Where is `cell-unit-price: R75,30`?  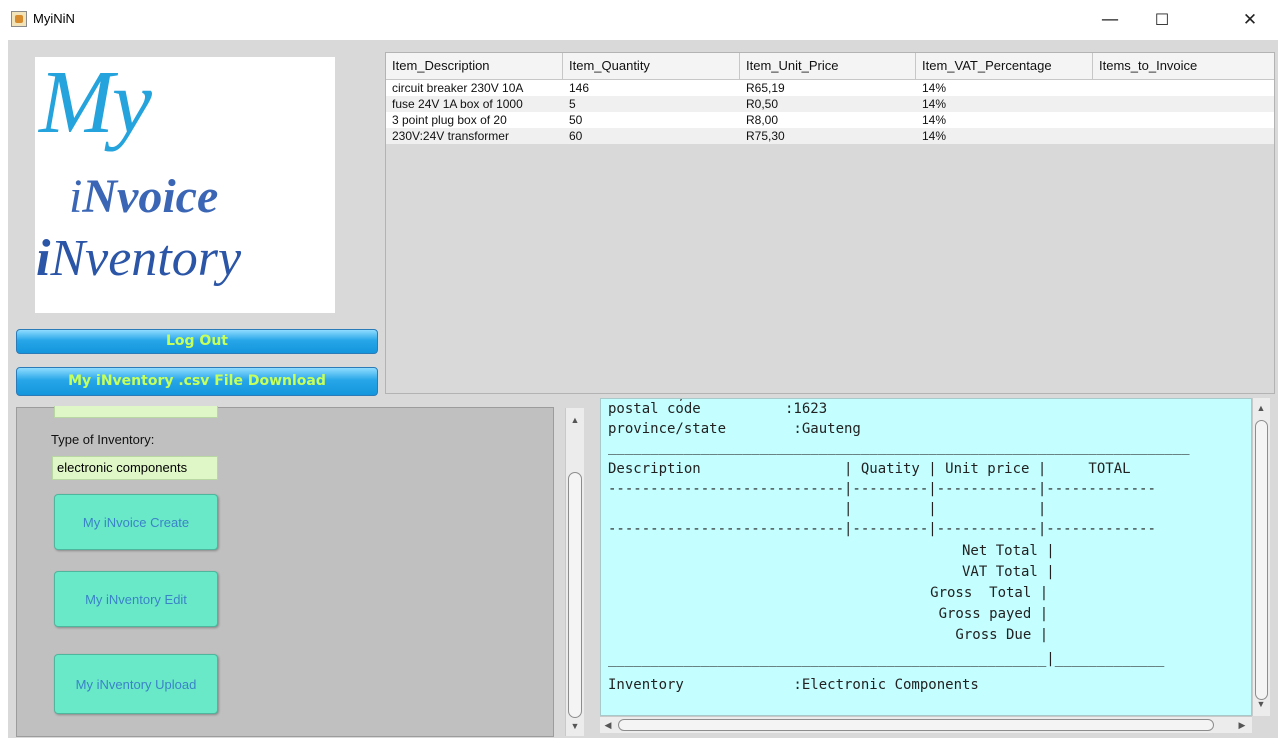
cell-unit-price: R75,30 is located at coordinates (765, 136).